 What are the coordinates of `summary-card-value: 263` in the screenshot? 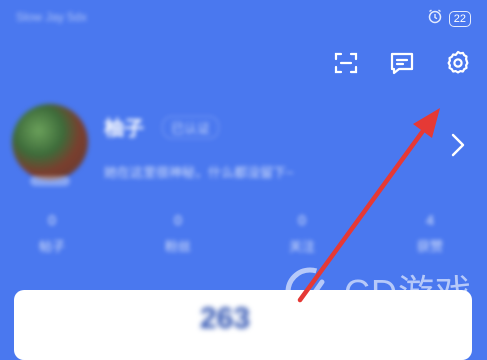 It's located at (225, 318).